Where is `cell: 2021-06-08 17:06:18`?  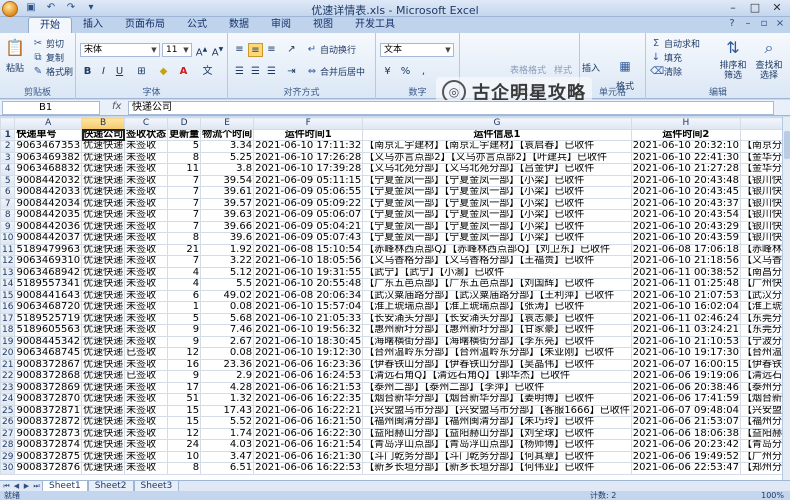
cell: 2021-06-08 17:06:18 is located at coordinates (685, 249).